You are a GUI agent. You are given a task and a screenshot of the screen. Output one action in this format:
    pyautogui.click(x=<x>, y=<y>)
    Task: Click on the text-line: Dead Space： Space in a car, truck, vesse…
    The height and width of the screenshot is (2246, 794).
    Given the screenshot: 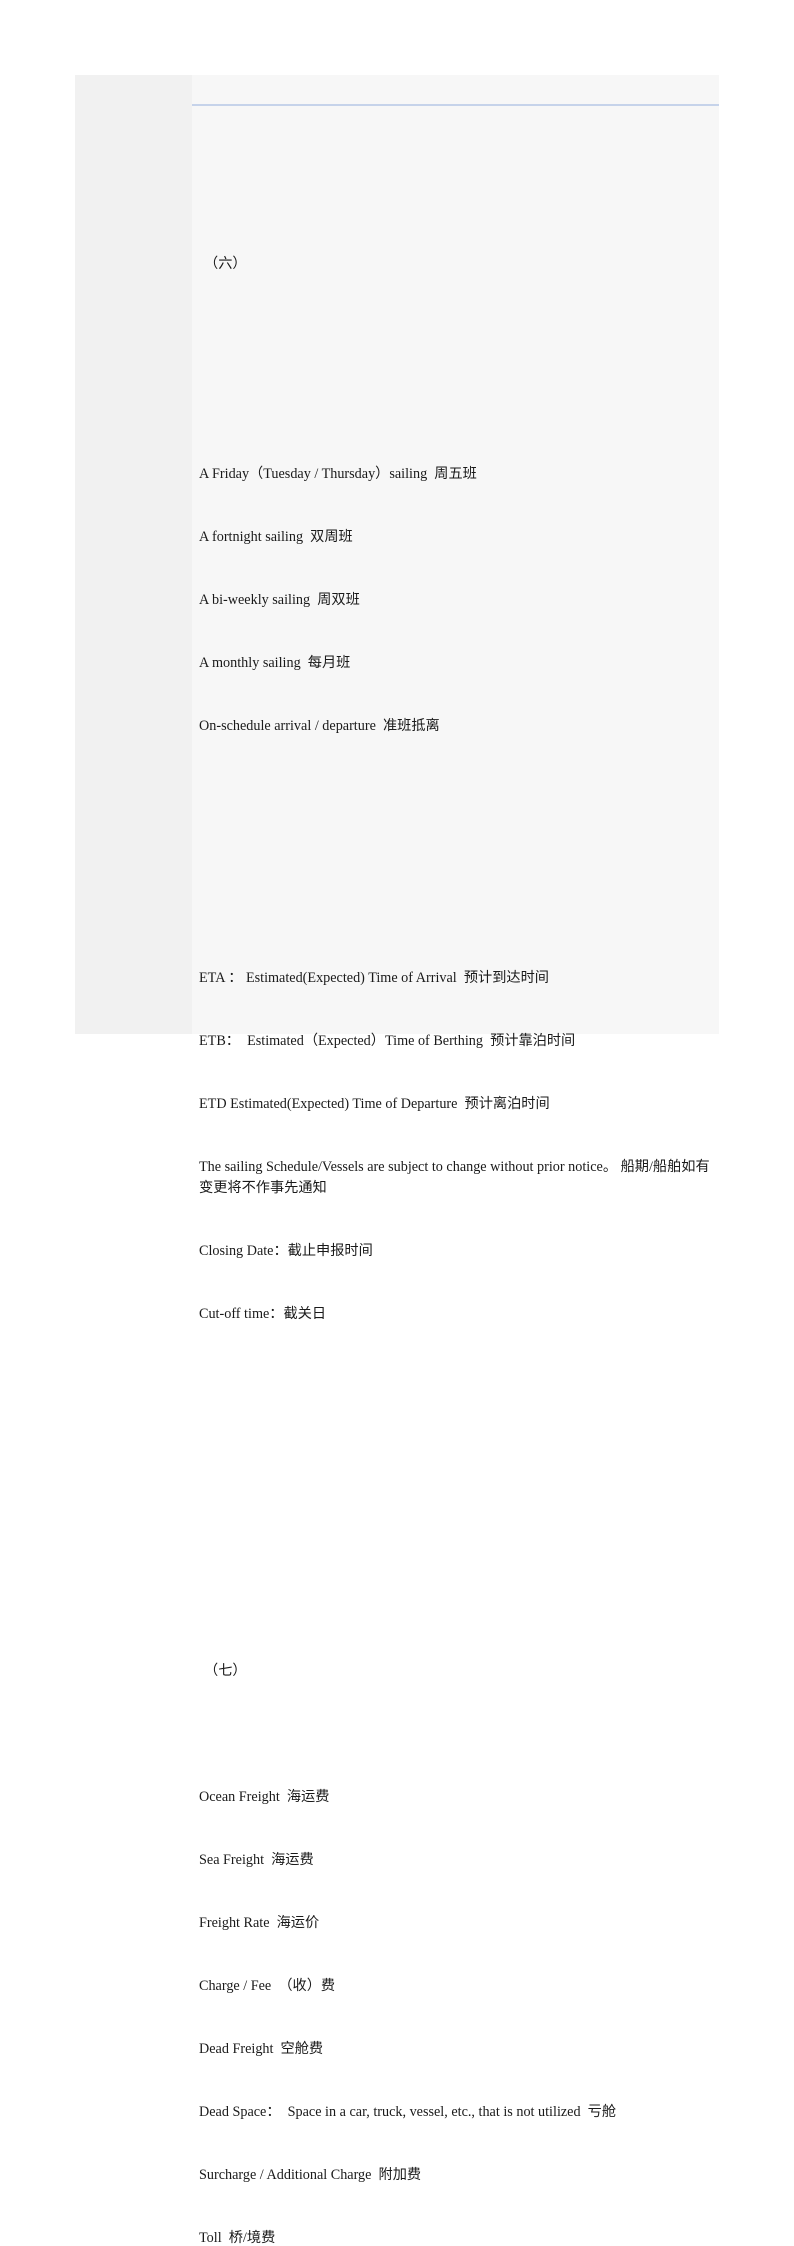 What is the action you would take?
    pyautogui.click(x=408, y=2112)
    